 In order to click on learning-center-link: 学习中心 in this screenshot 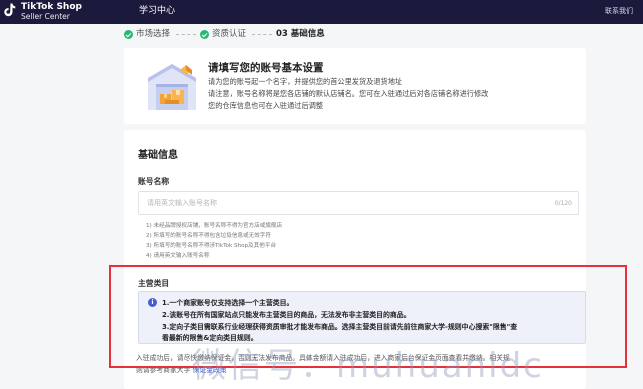, I will do `click(157, 11)`.